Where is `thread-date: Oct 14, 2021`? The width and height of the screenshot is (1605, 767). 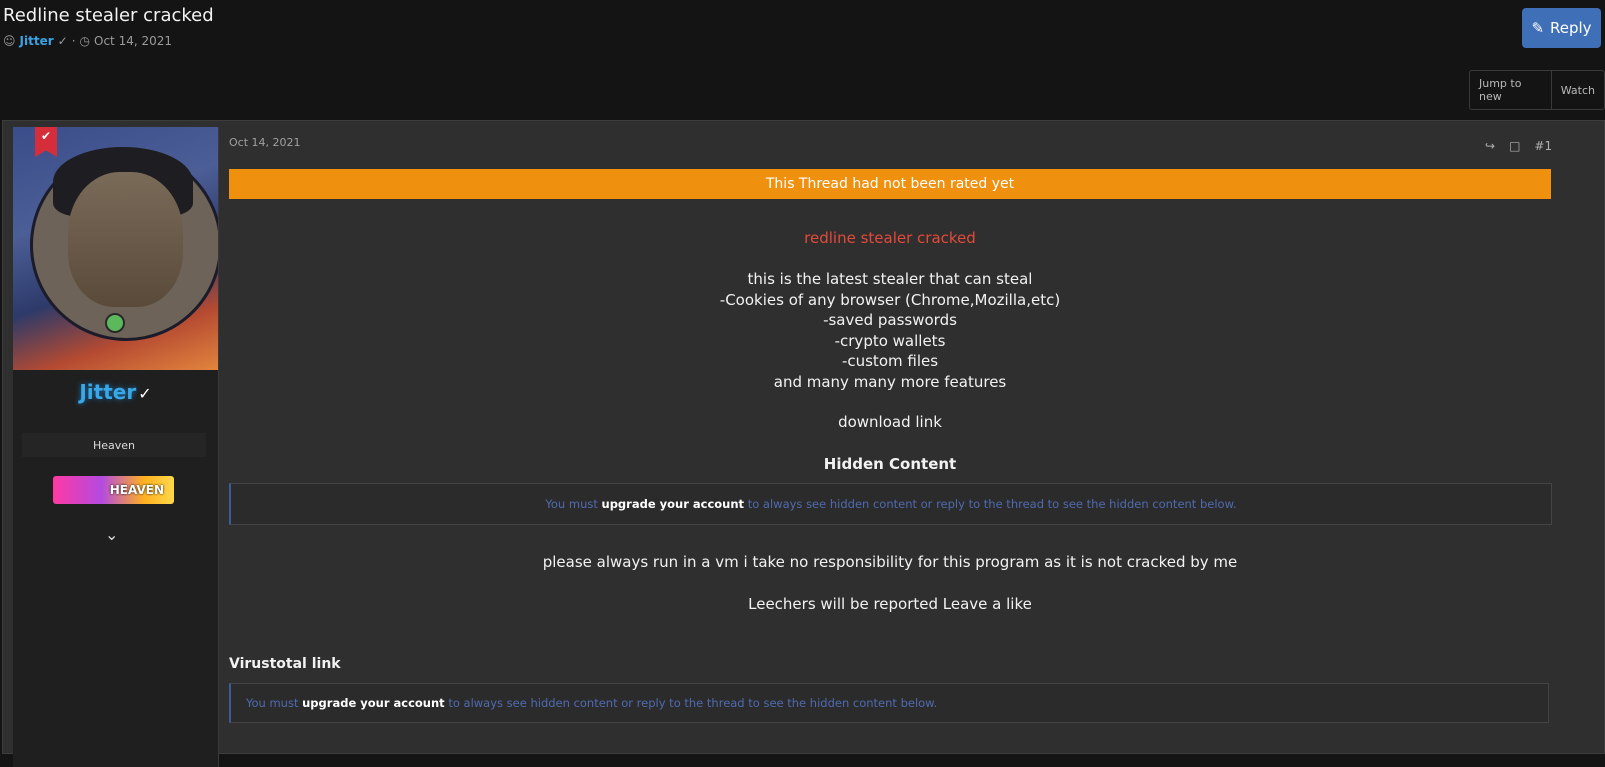
thread-date: Oct 14, 2021 is located at coordinates (133, 41).